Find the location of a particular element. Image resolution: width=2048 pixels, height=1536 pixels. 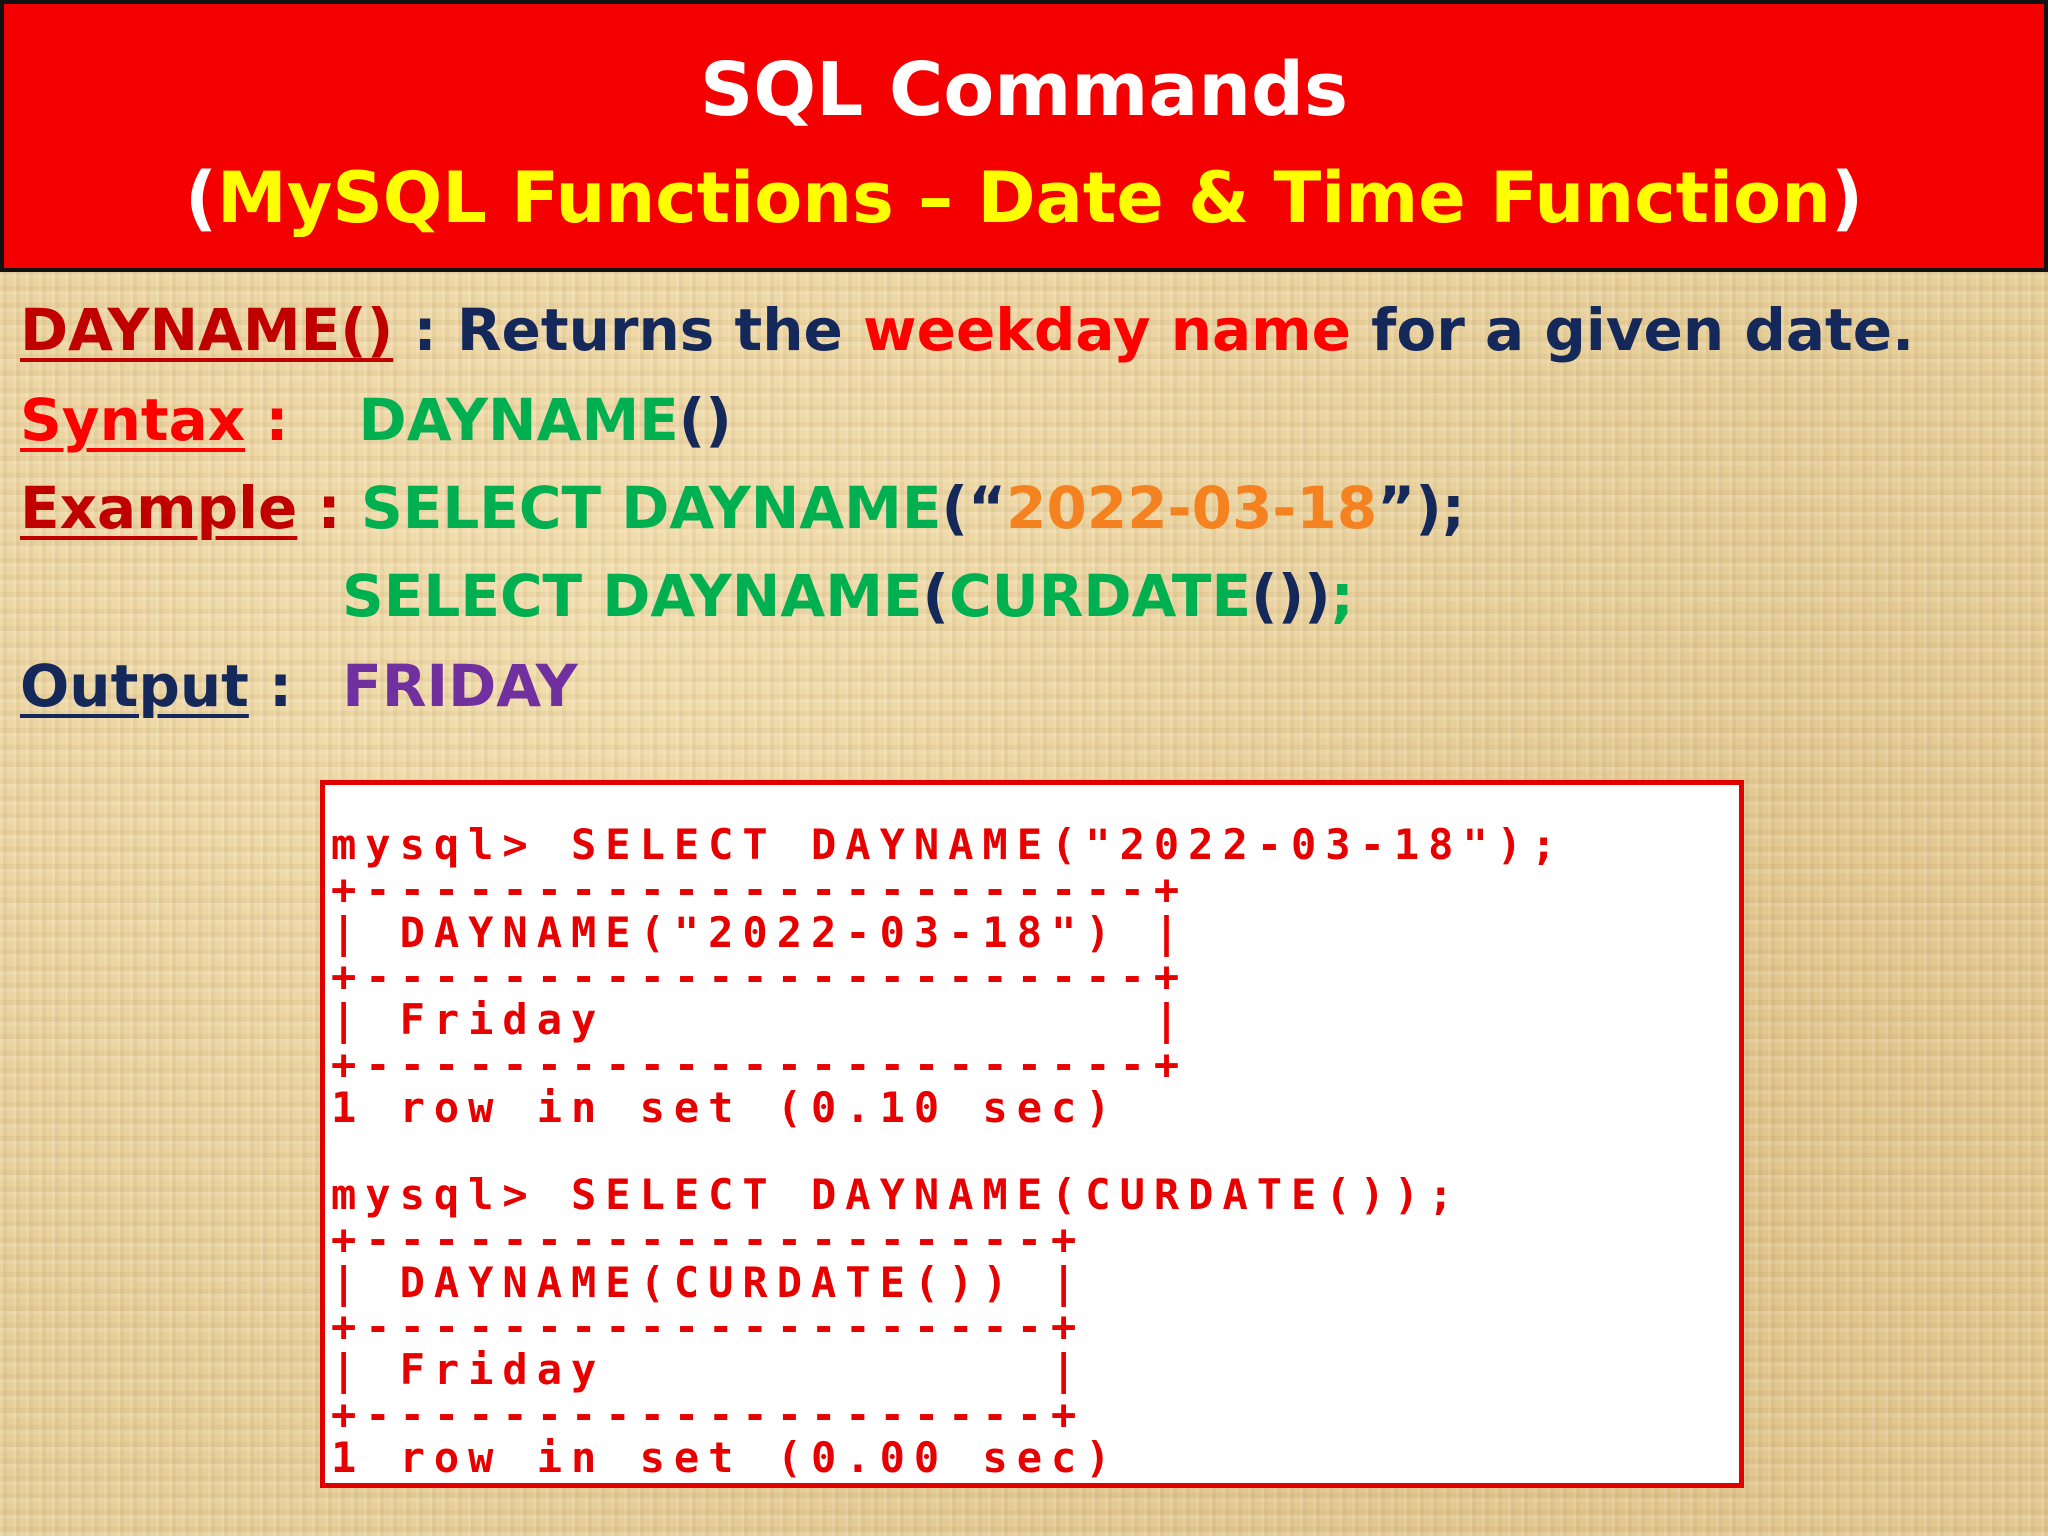

slide-subtitle: (MySQL Functions – Date & Time Function) is located at coordinates (1024, 198).